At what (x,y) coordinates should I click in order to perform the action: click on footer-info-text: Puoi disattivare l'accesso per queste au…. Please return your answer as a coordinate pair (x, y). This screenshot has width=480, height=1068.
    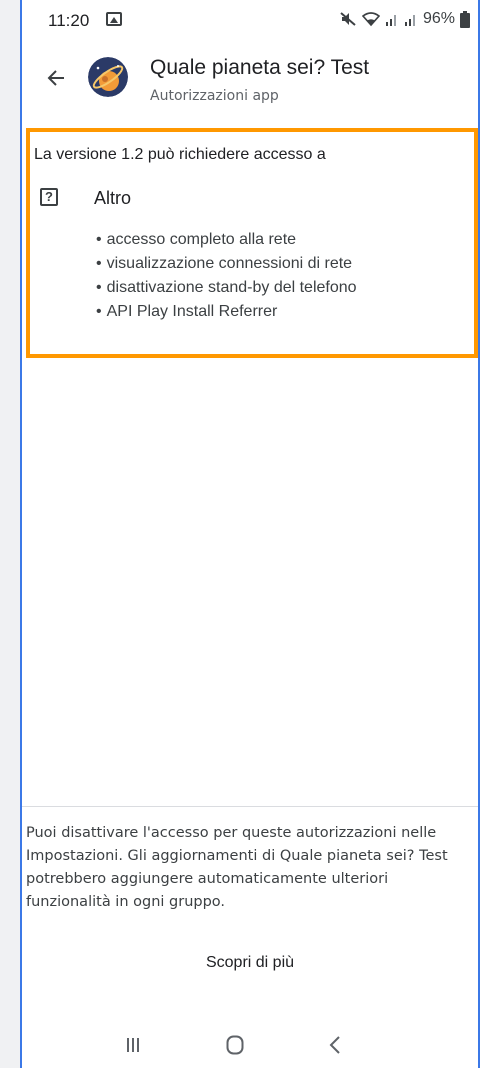
    Looking at the image, I should click on (237, 867).